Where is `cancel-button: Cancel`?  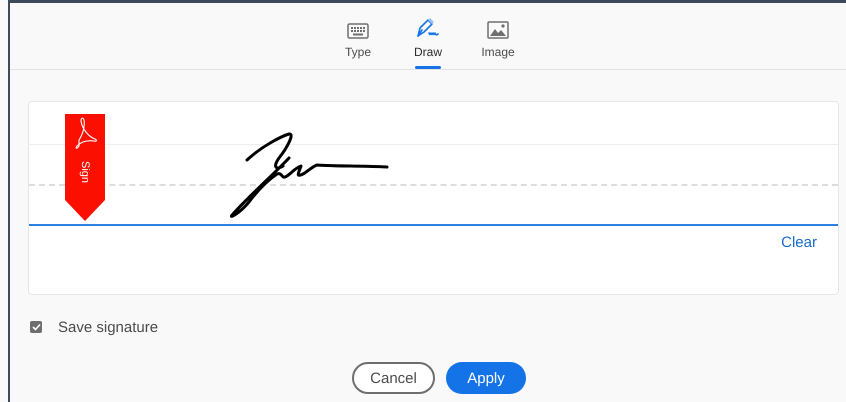 cancel-button: Cancel is located at coordinates (393, 378).